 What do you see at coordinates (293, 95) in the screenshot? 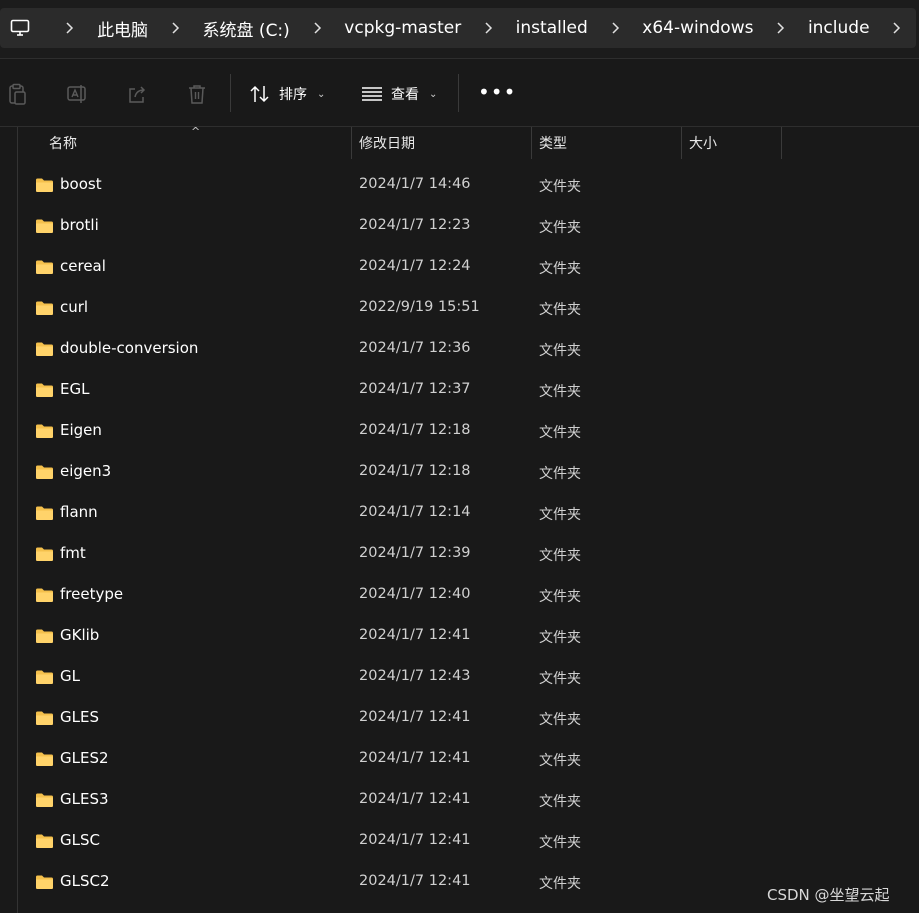
I see `sort-label: 排序` at bounding box center [293, 95].